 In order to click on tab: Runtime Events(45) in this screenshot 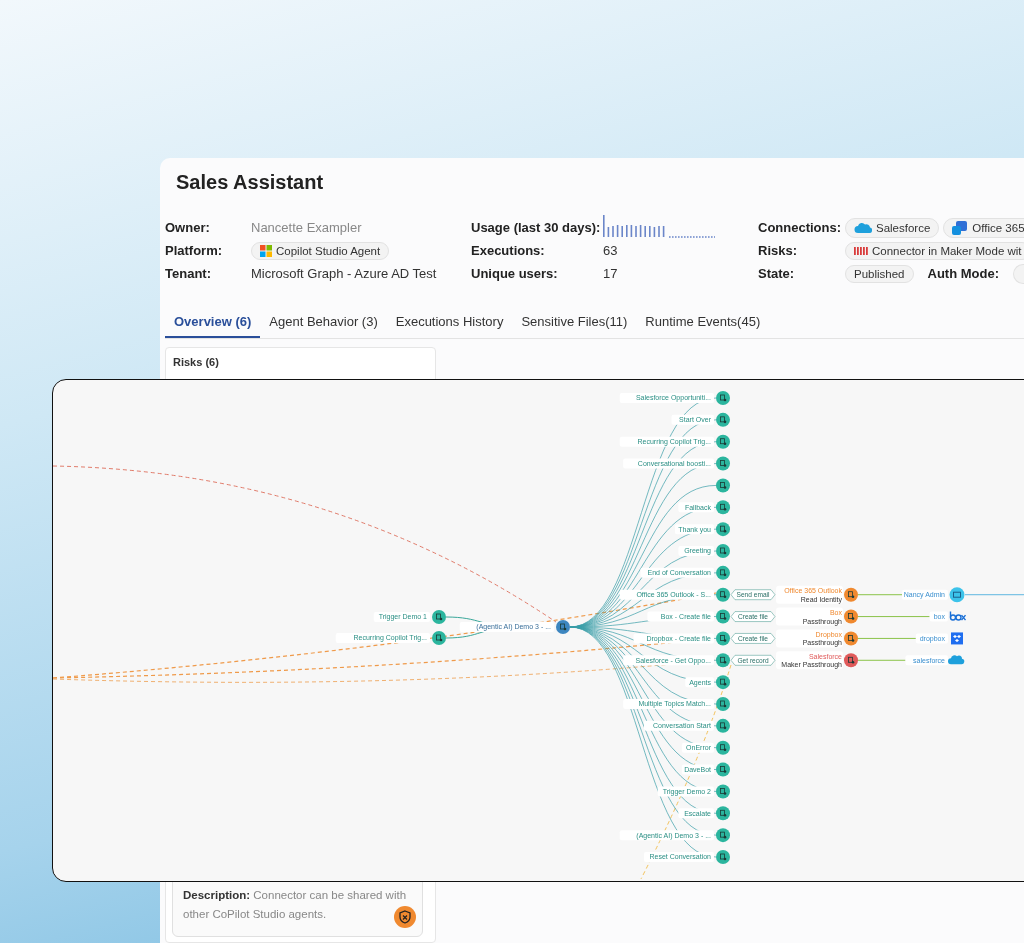, I will do `click(703, 322)`.